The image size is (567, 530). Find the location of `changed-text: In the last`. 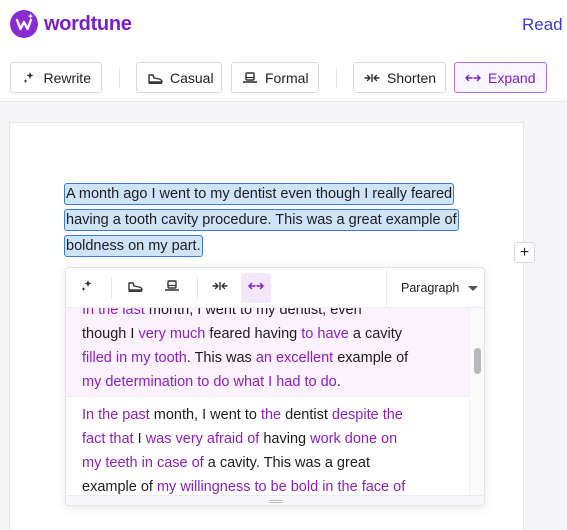

changed-text: In the last is located at coordinates (113, 313).